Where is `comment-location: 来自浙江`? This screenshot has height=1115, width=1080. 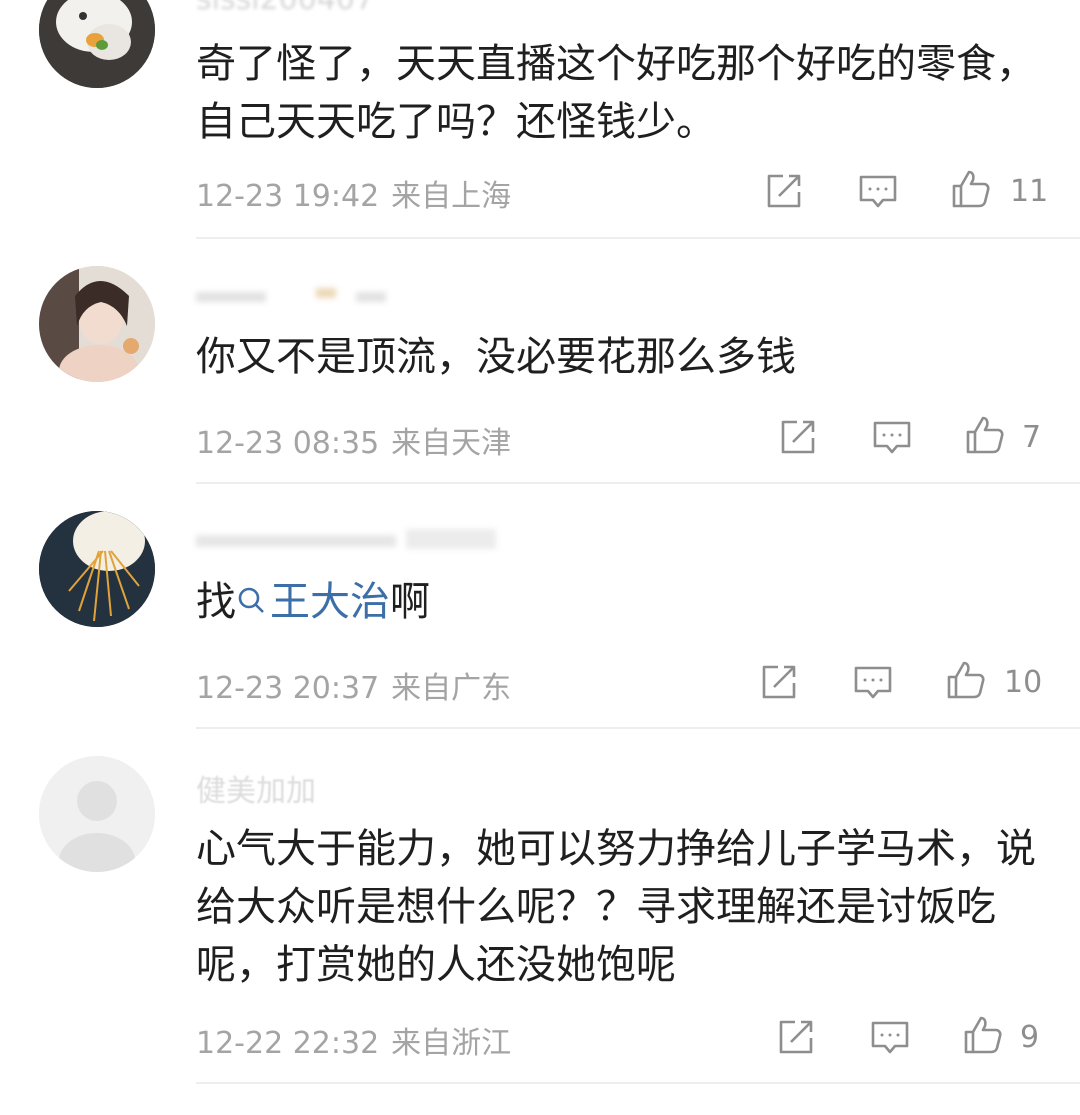 comment-location: 来自浙江 is located at coordinates (451, 1043).